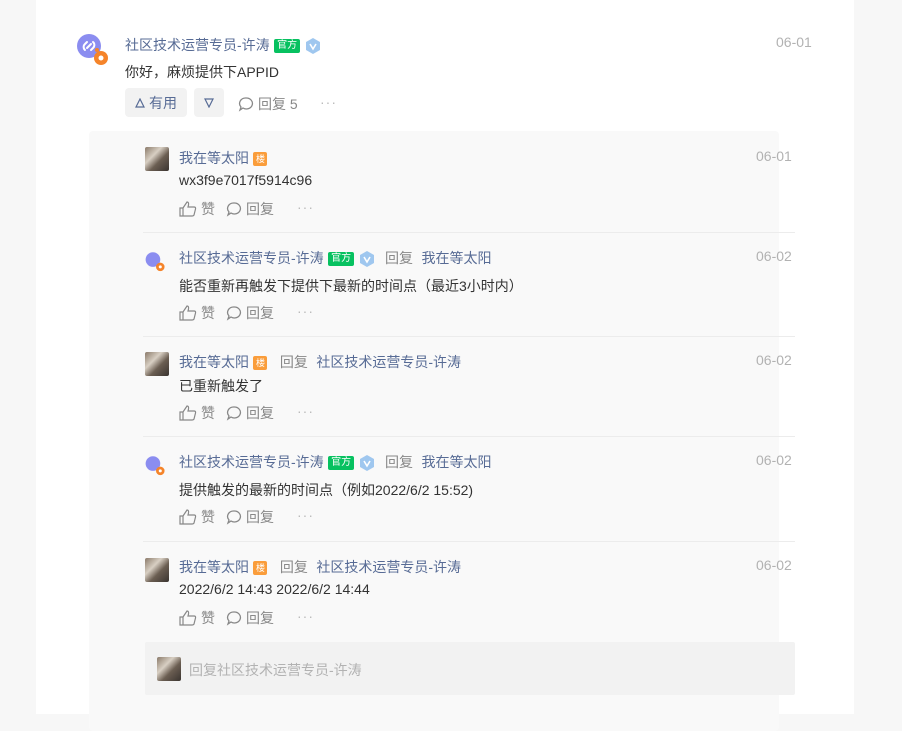 Image resolution: width=902 pixels, height=731 pixels. I want to click on current-user-avatar, so click(169, 669).